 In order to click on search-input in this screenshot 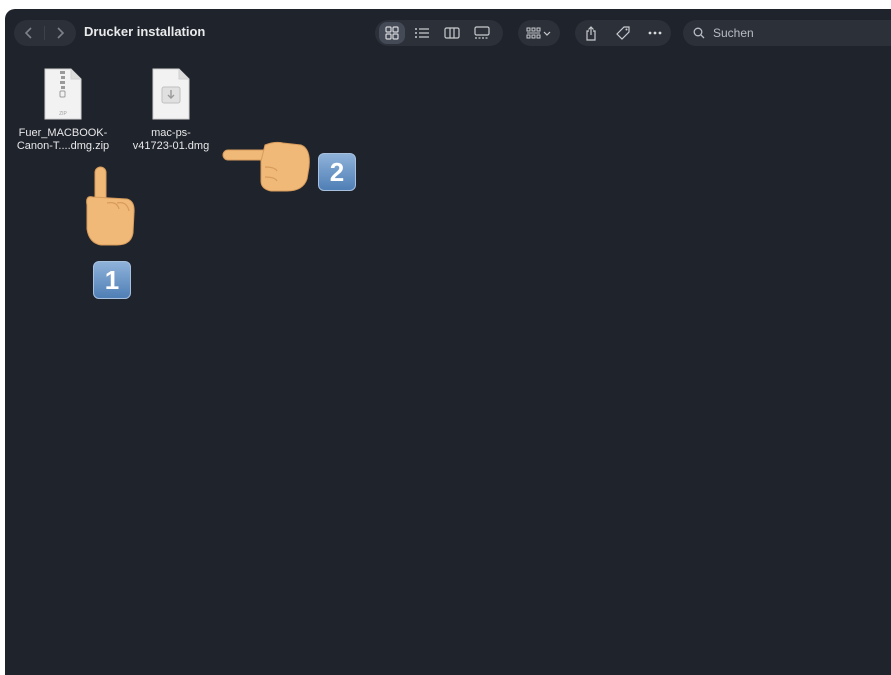, I will do `click(798, 33)`.